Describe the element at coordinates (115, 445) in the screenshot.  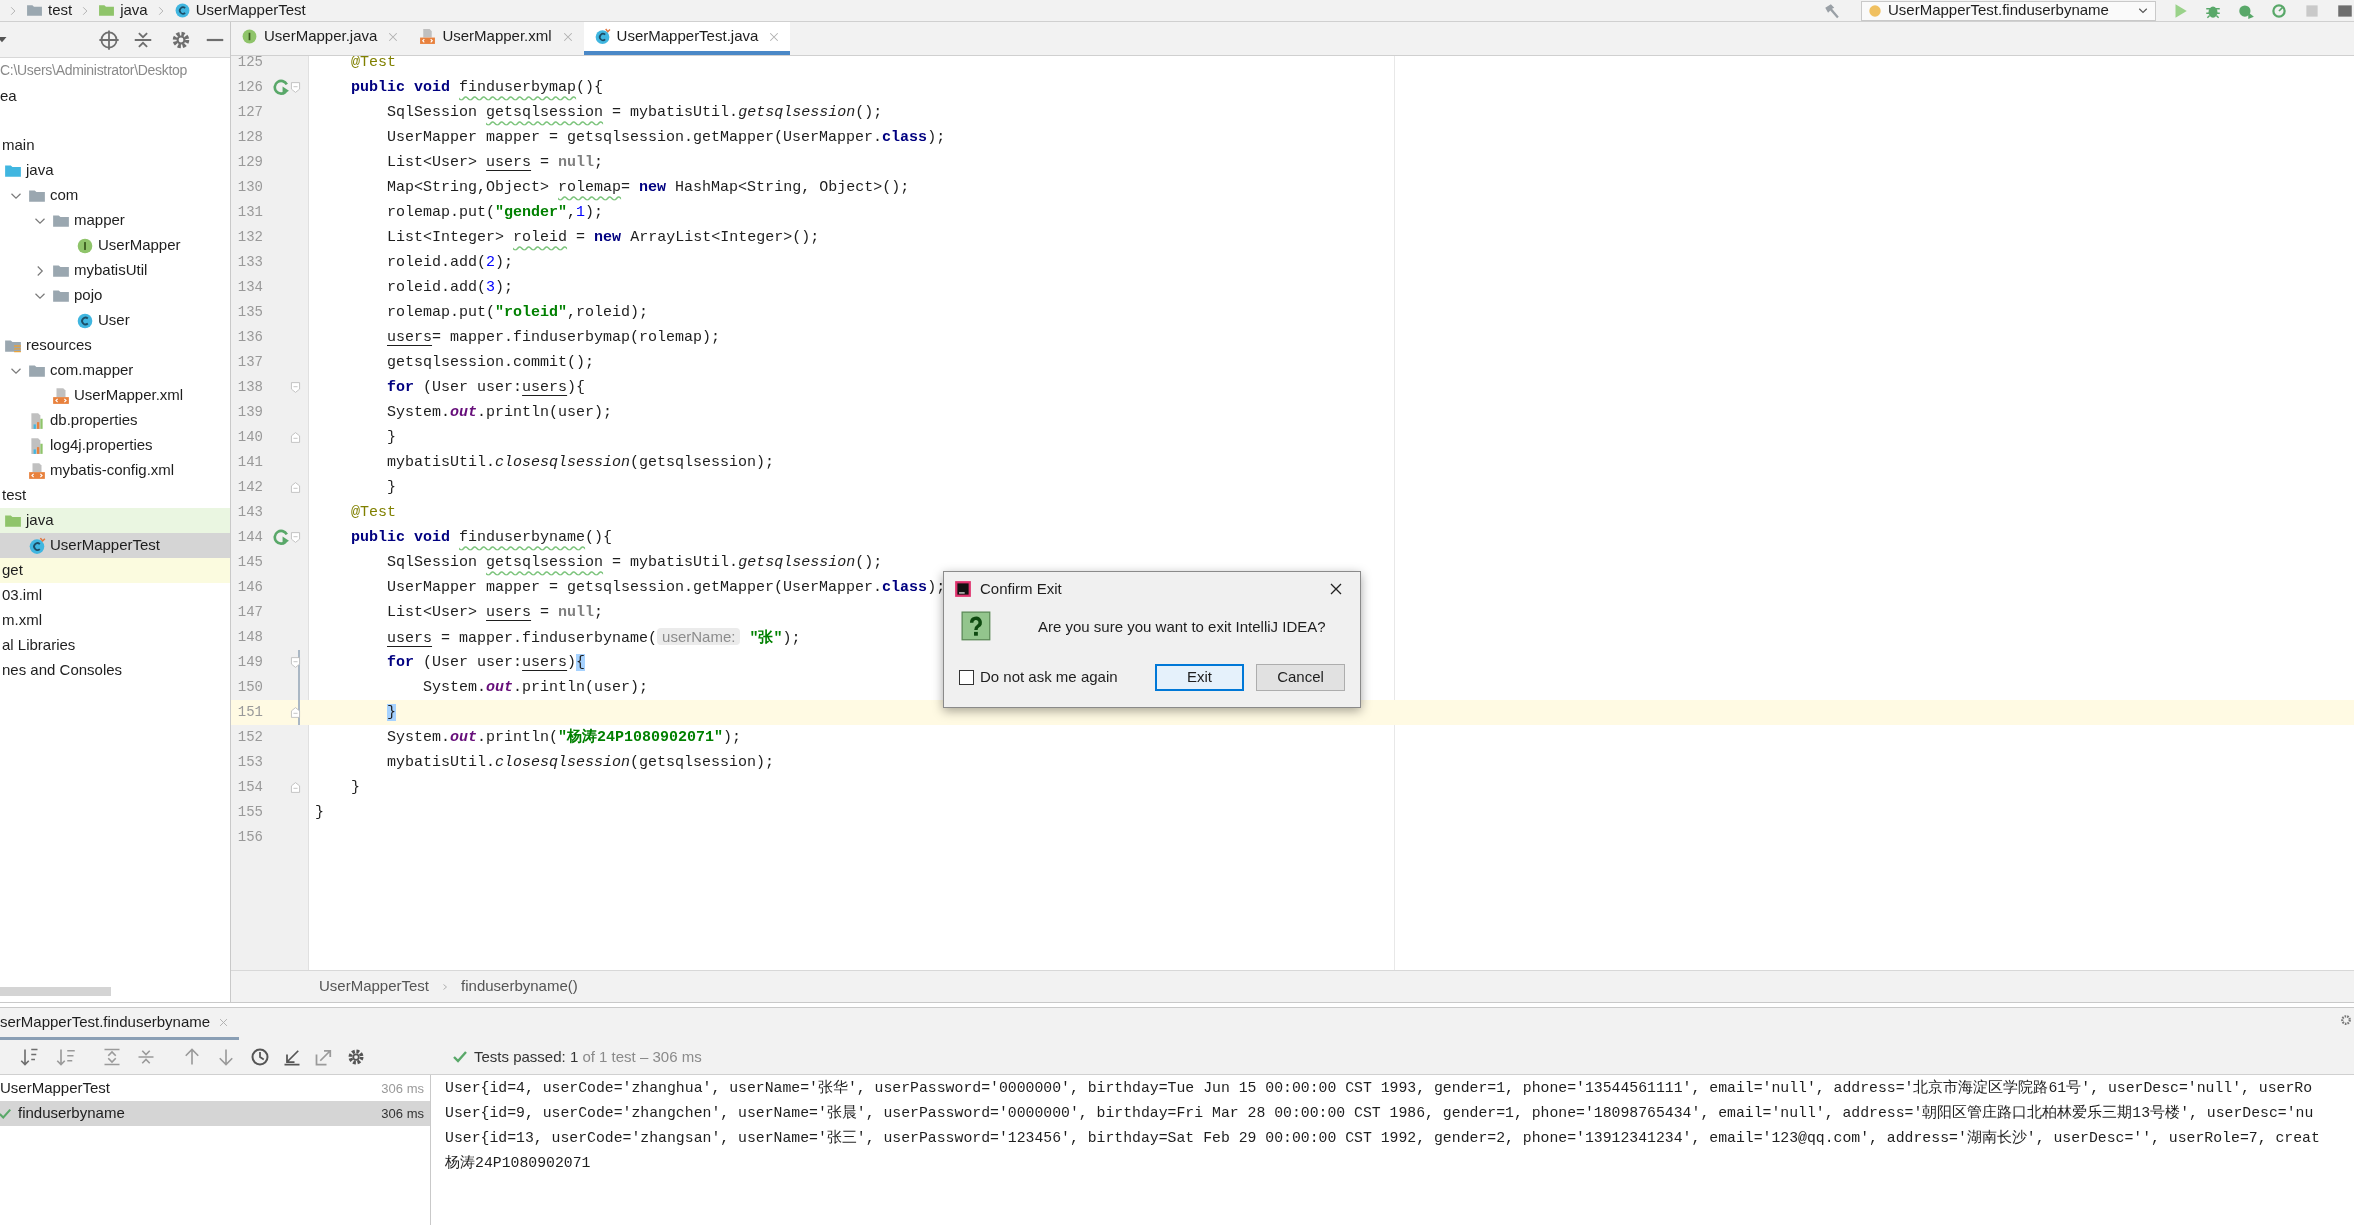
I see `tree-item: log4j.properties` at that location.